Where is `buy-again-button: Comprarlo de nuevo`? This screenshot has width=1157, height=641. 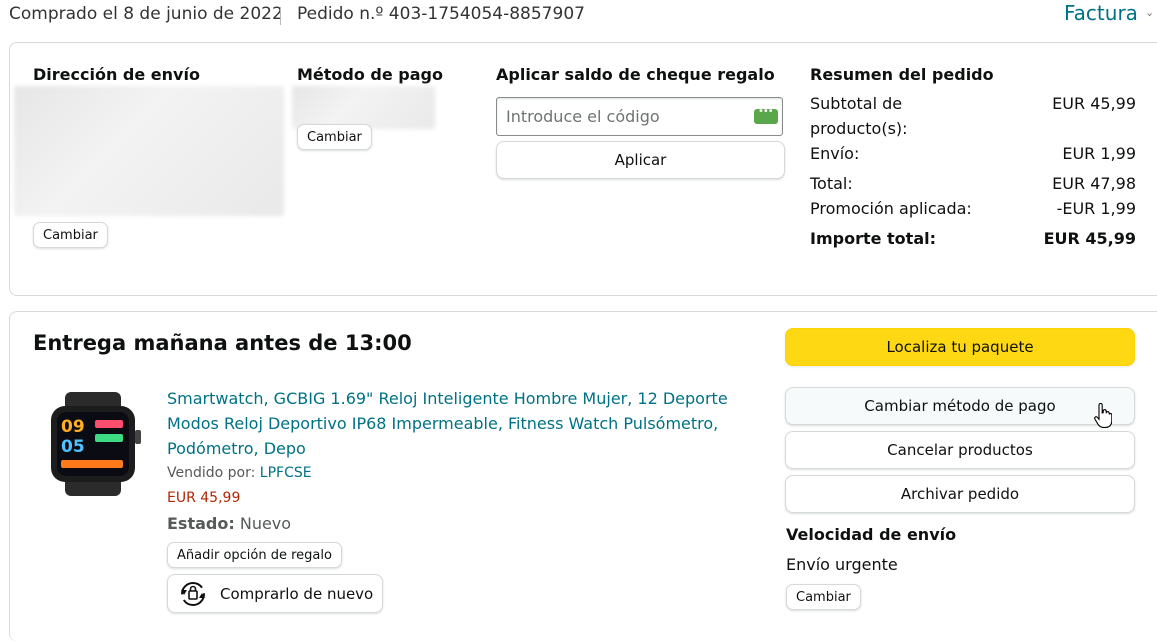
buy-again-button: Comprarlo de nuevo is located at coordinates (275, 593).